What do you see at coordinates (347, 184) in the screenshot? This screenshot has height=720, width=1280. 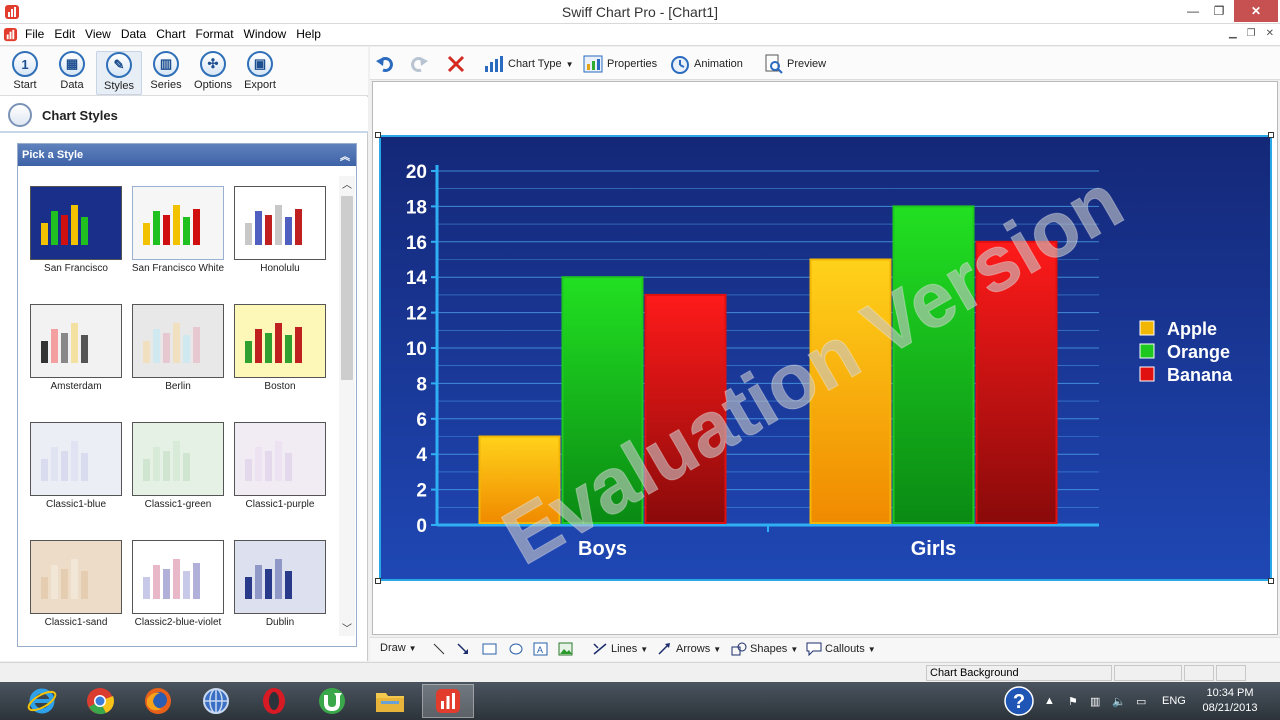 I see `scroll-up-icon: ︿` at bounding box center [347, 184].